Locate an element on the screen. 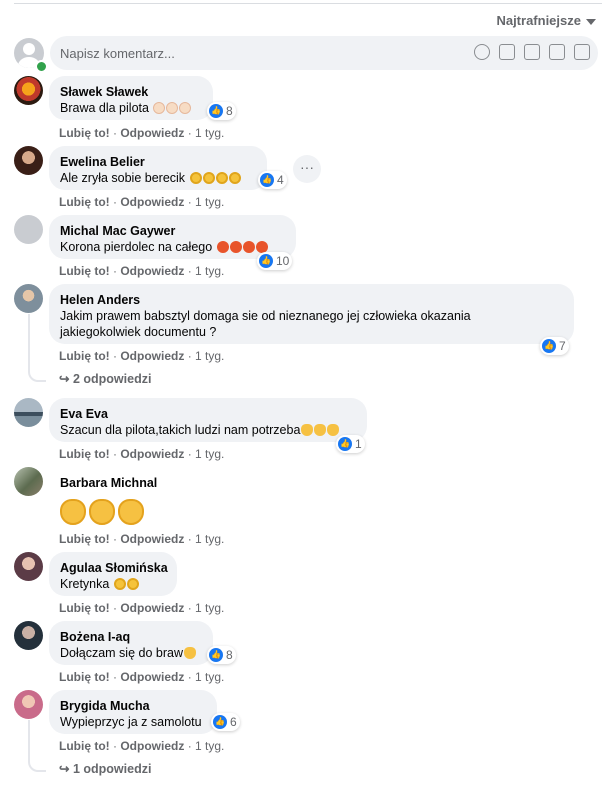 The image size is (612, 785). reaction-count: 👍 7 is located at coordinates (554, 346).